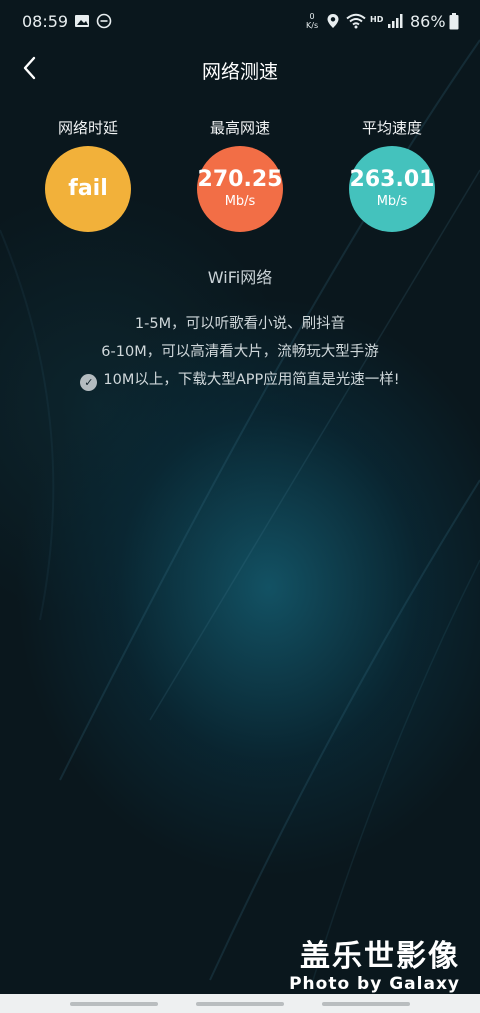  I want to click on navigation-bar, so click(240, 1003).